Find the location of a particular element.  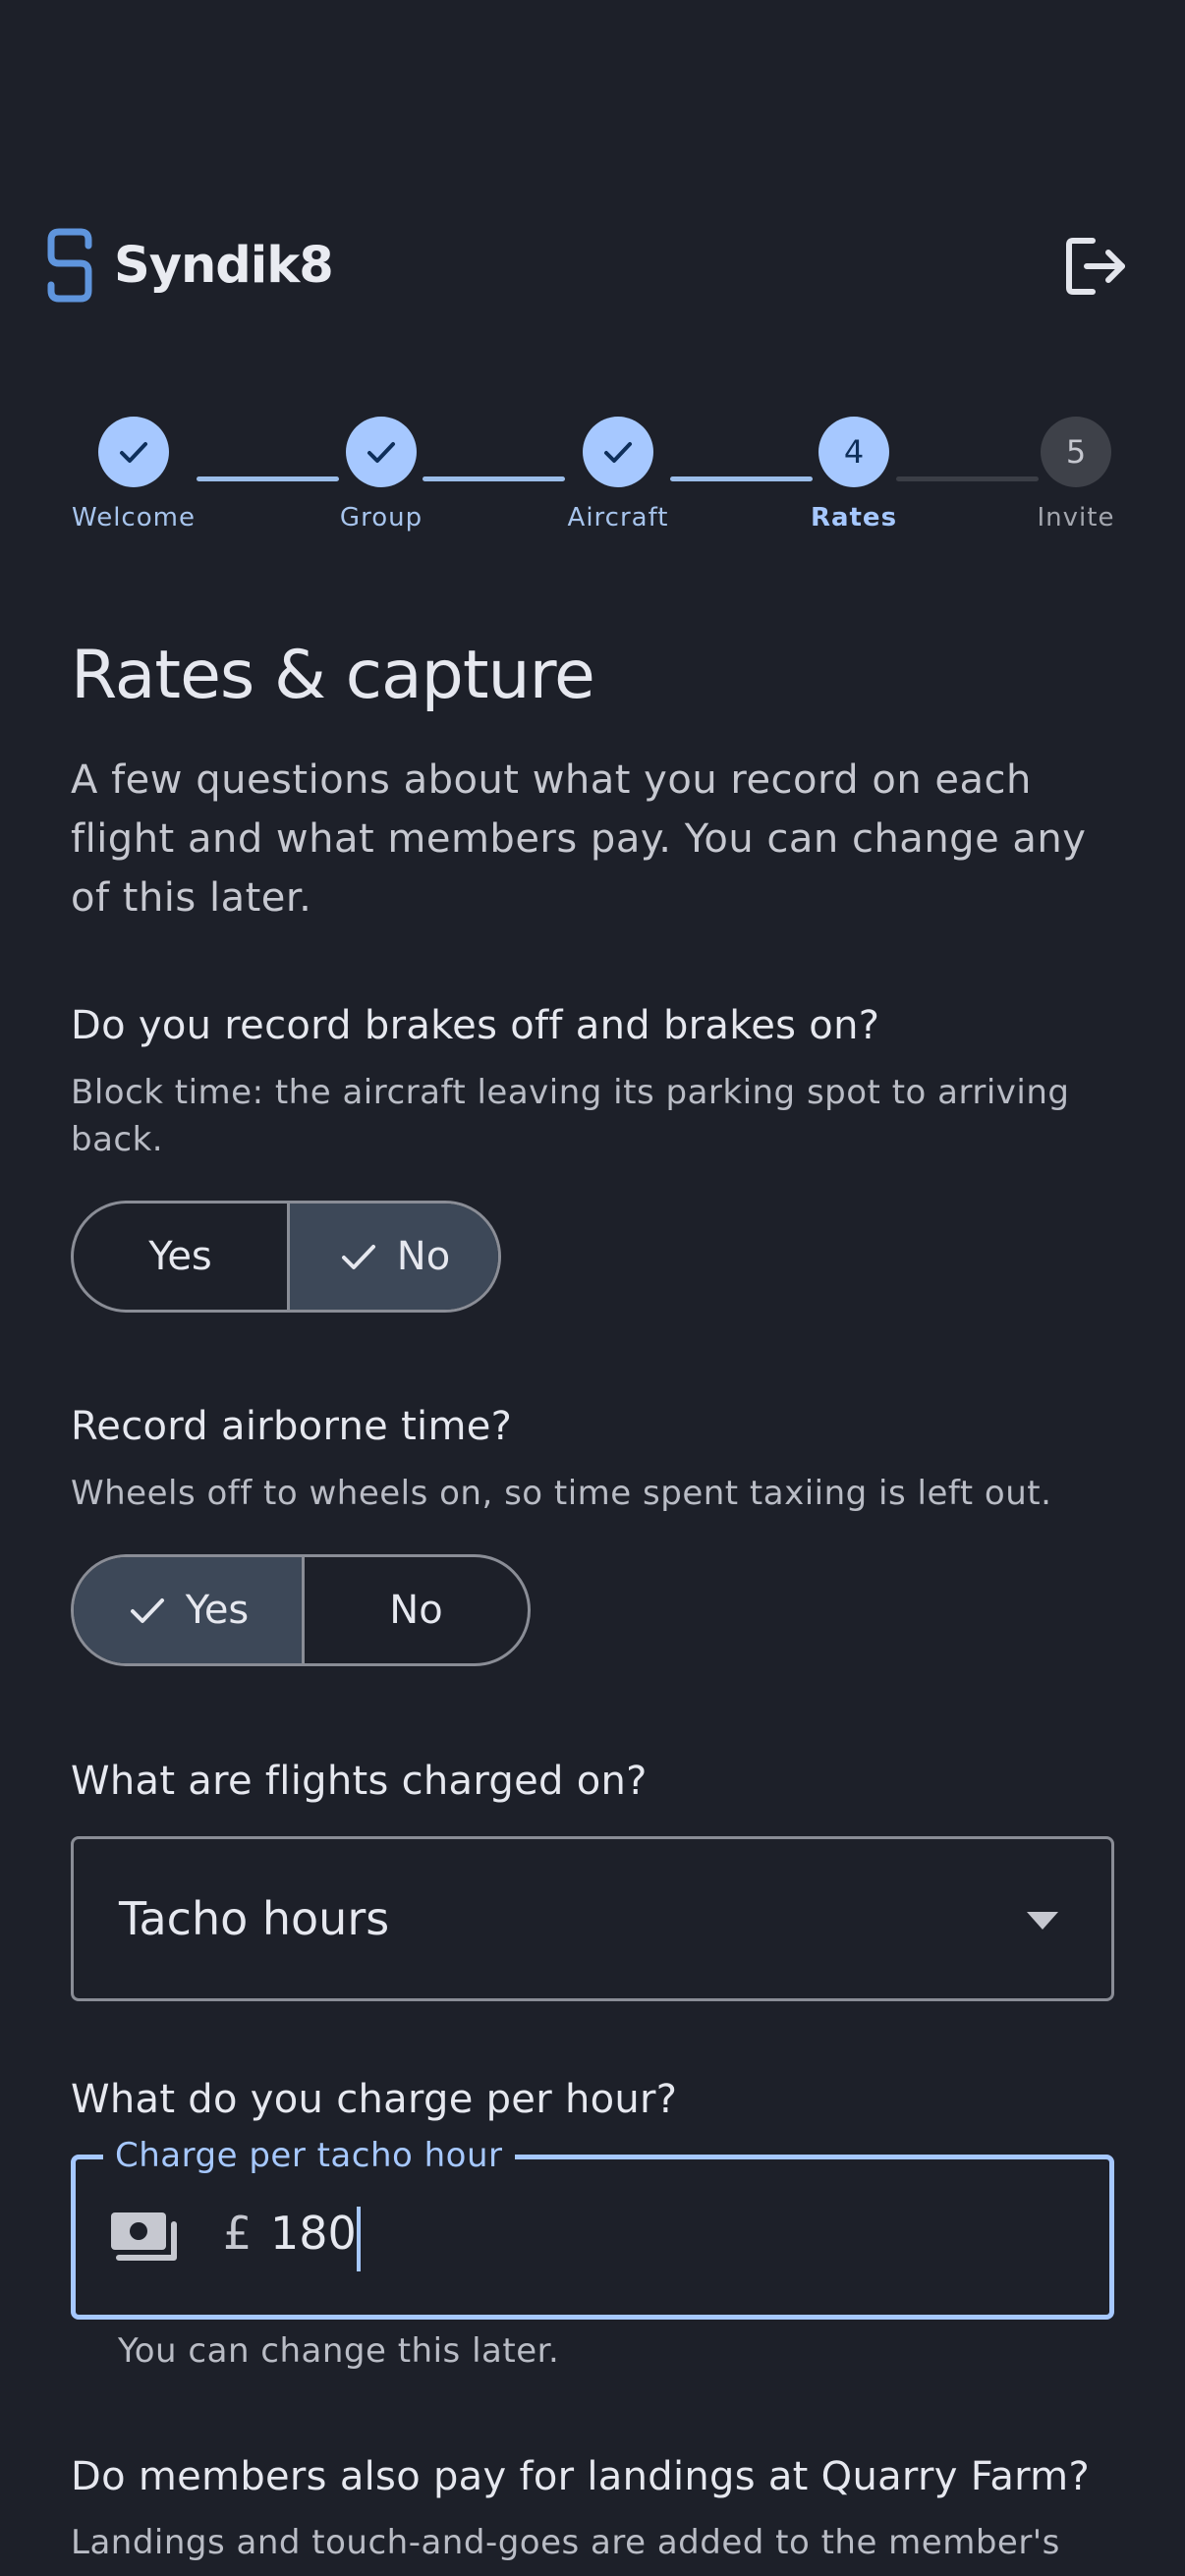

app-logo: Syndik8 is located at coordinates (191, 265).